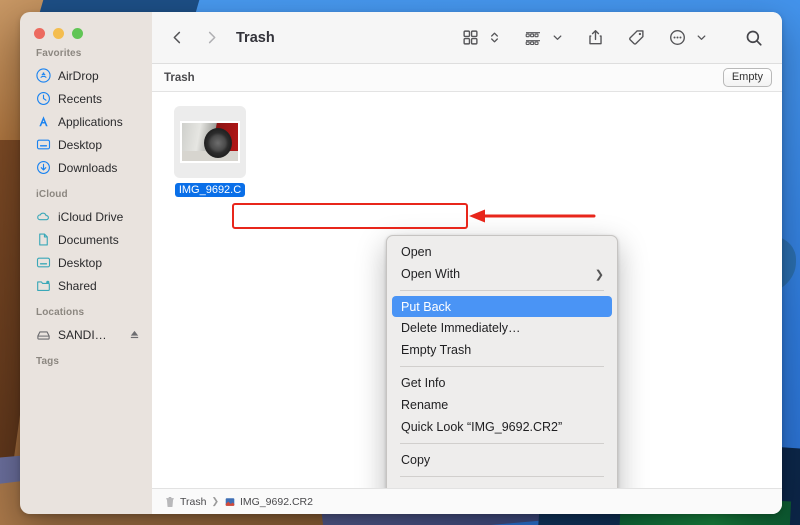 Image resolution: width=800 pixels, height=525 pixels. What do you see at coordinates (436, 350) in the screenshot?
I see `menu-item-label: Empty Trash` at bounding box center [436, 350].